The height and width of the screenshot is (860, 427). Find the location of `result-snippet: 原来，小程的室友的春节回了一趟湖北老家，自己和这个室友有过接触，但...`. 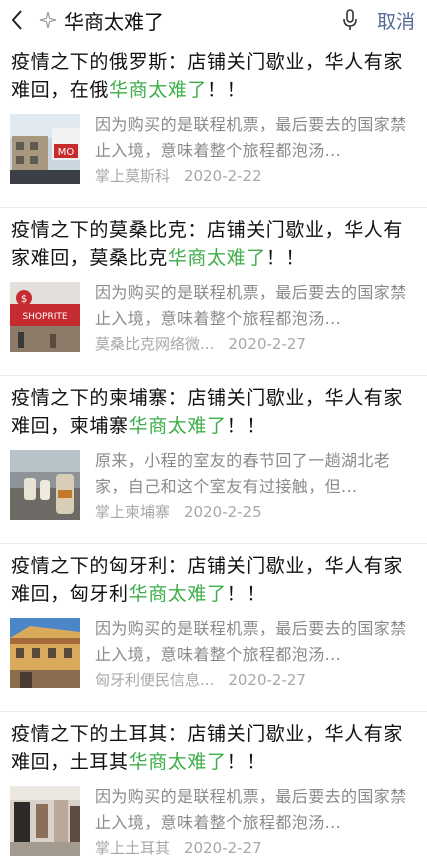

result-snippet: 原来，小程的室友的春节回了一趟湖北老家，自己和这个室友有过接触，但... is located at coordinates (243, 473).